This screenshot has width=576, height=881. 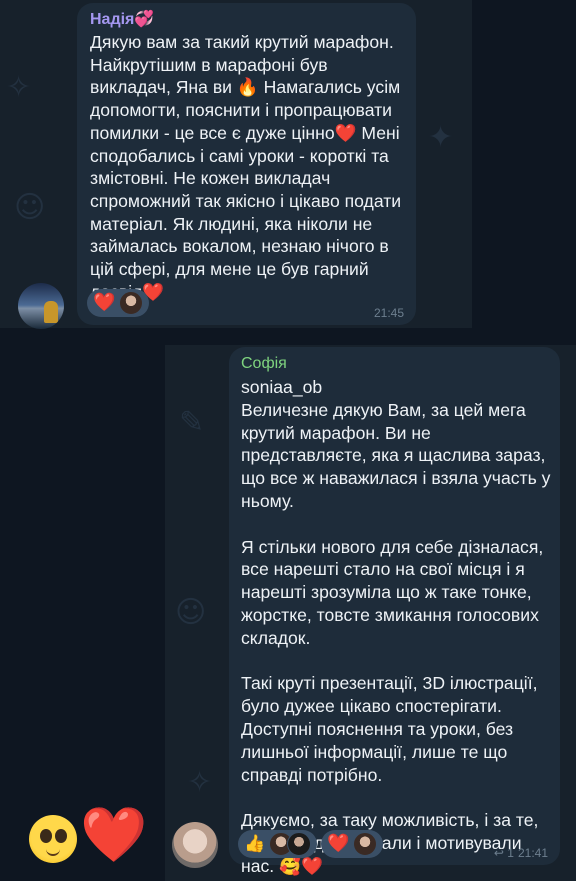 I want to click on message-time: 21:41, so click(x=532, y=853).